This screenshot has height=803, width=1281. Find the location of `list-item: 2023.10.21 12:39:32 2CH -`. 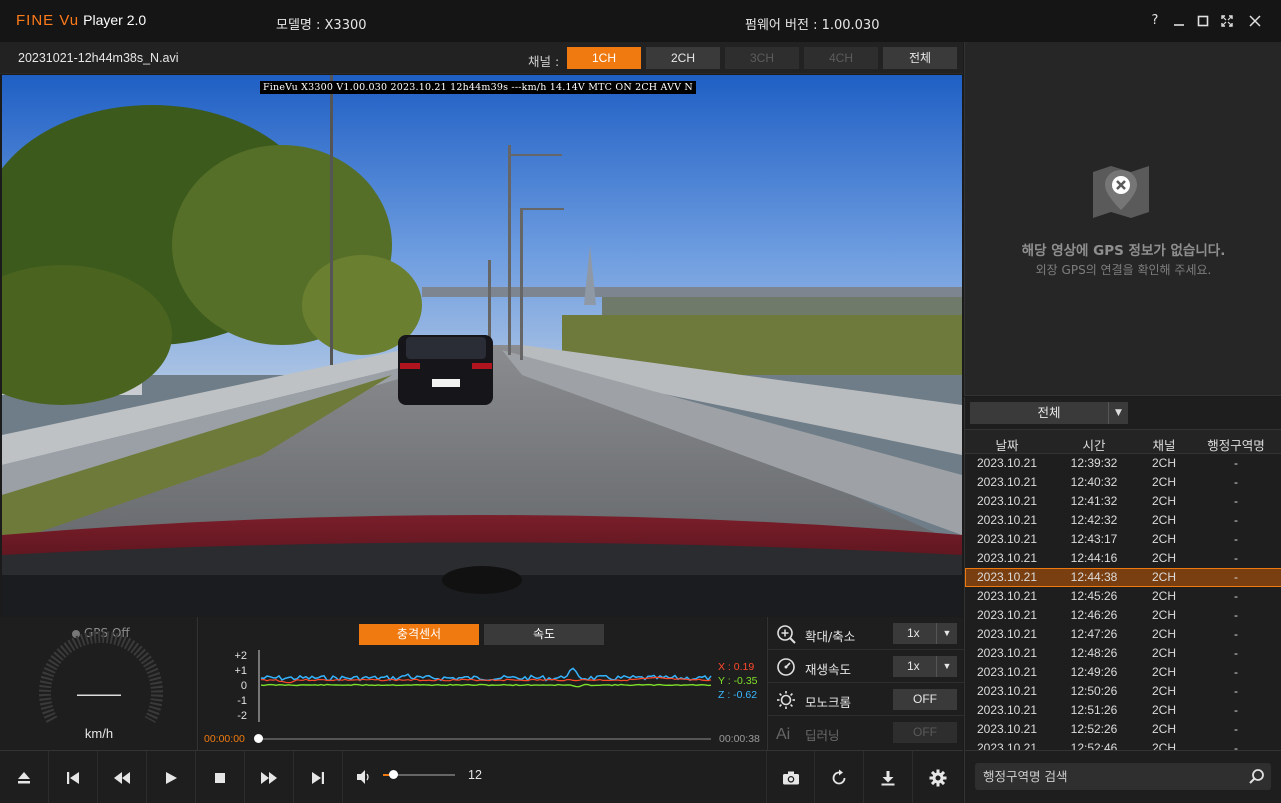

list-item: 2023.10.21 12:39:32 2CH - is located at coordinates (1123, 463).